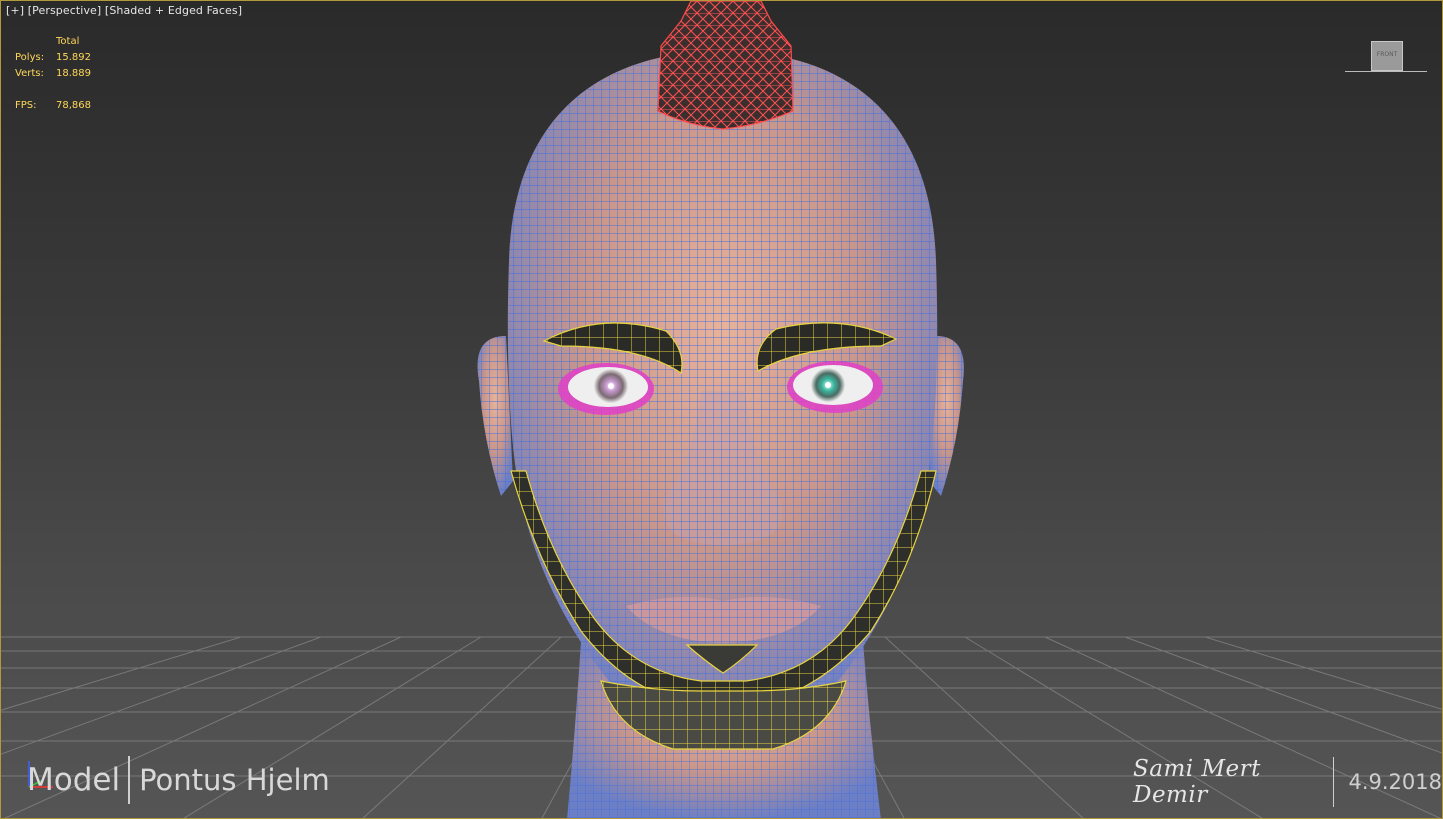  What do you see at coordinates (129, 780) in the screenshot?
I see `credit-divider` at bounding box center [129, 780].